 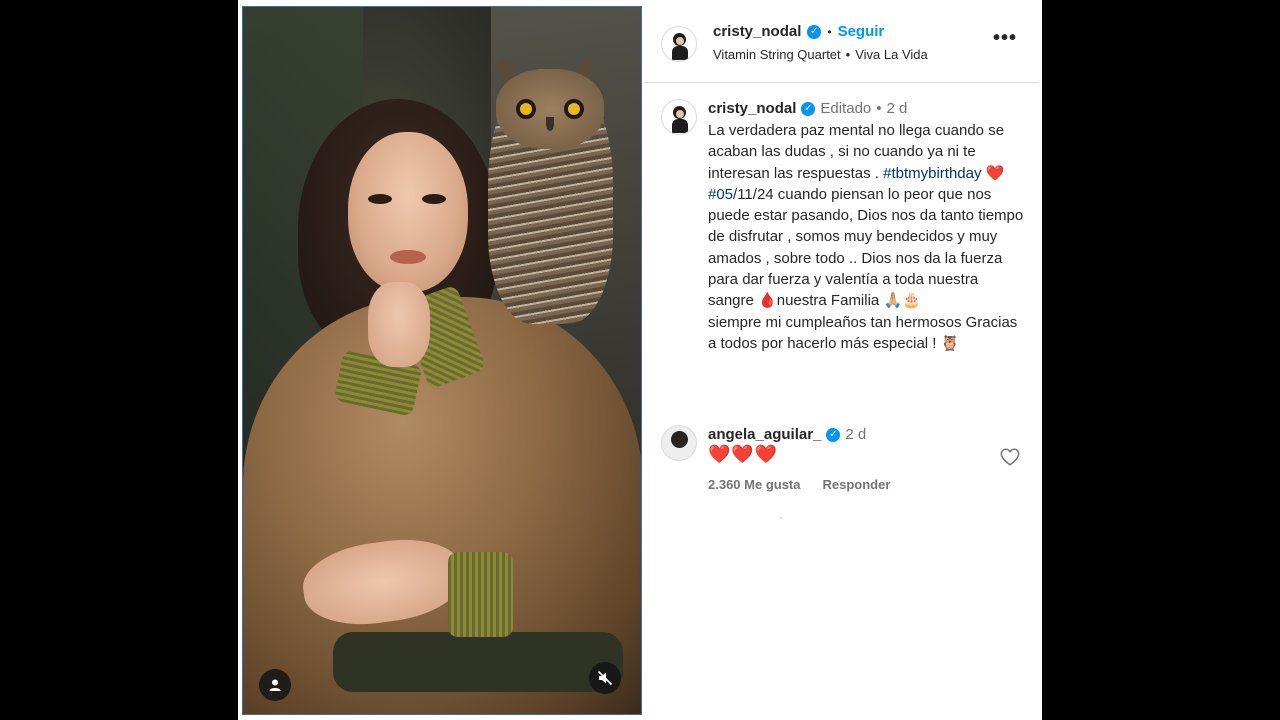 I want to click on pray-cake-emoji: 🙏🏼🎂, so click(x=902, y=301).